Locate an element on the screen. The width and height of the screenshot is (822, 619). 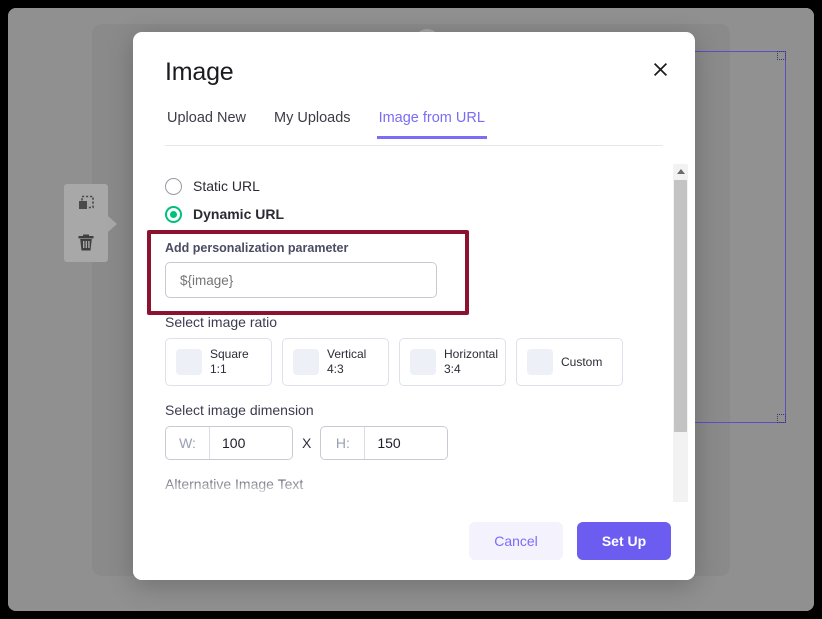
tab-upload-new: Upload New is located at coordinates (206, 124).